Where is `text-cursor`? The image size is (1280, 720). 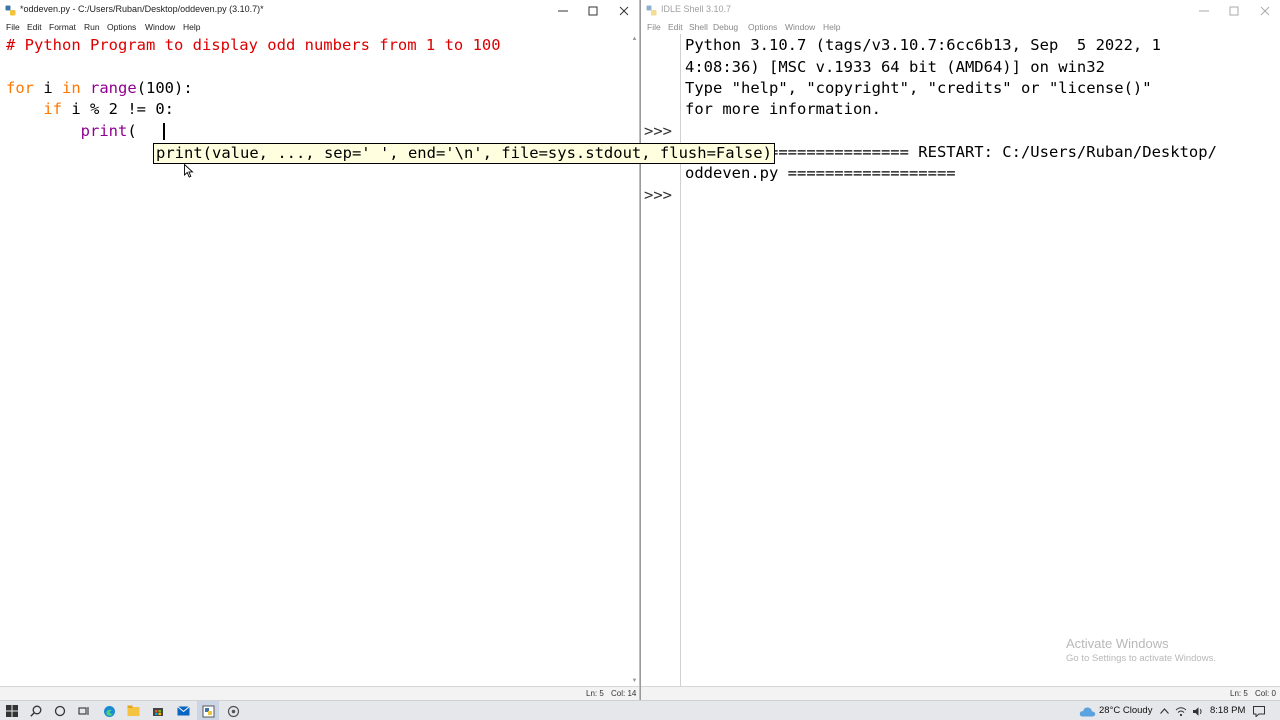 text-cursor is located at coordinates (164, 131).